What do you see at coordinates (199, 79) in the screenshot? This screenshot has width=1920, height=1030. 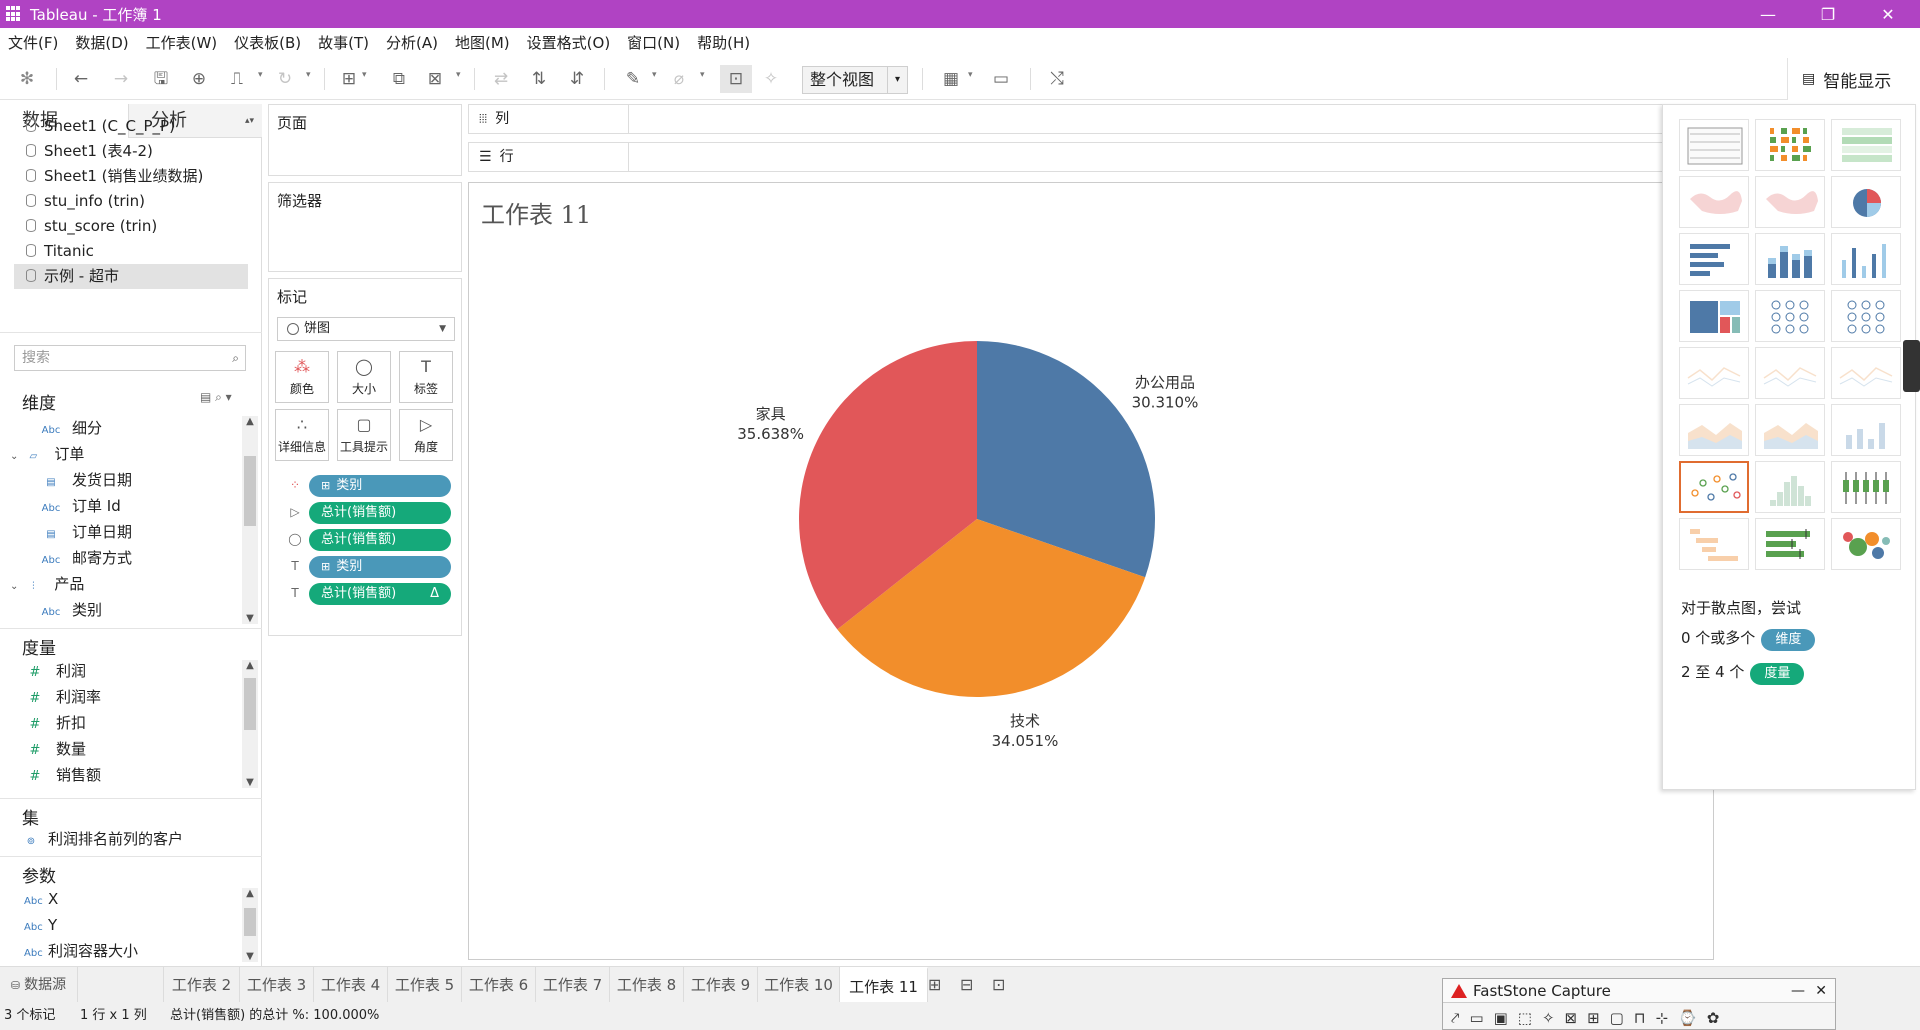 I see `new-datasource-icon: ⊕` at bounding box center [199, 79].